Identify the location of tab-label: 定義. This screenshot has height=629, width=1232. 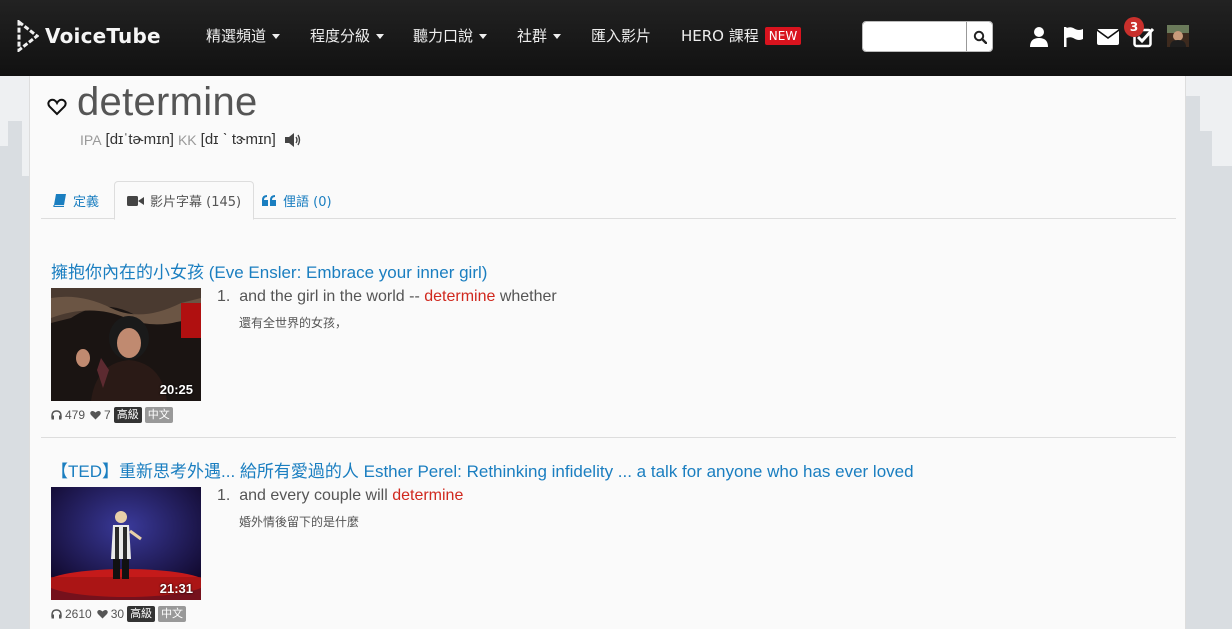
(86, 202).